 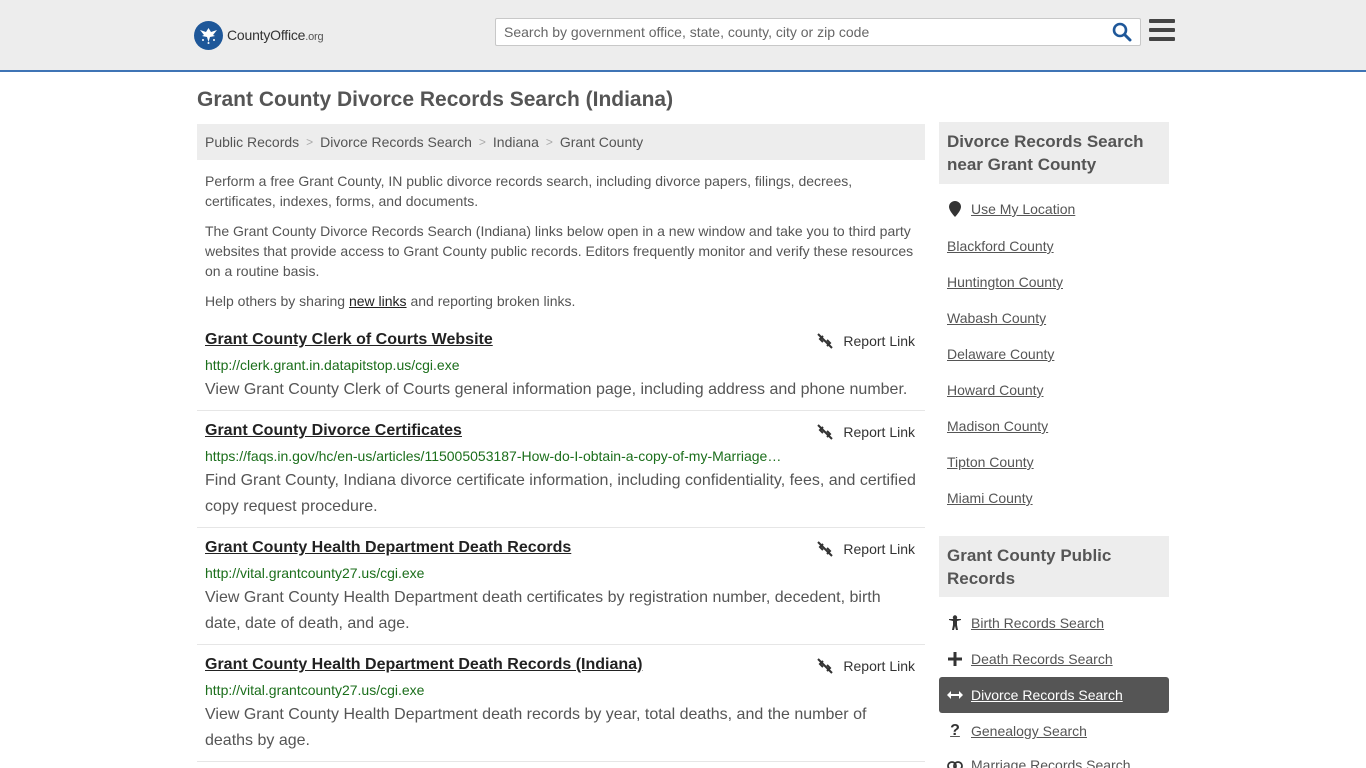 What do you see at coordinates (1011, 209) in the screenshot?
I see `use-my-location-link: Use My Location` at bounding box center [1011, 209].